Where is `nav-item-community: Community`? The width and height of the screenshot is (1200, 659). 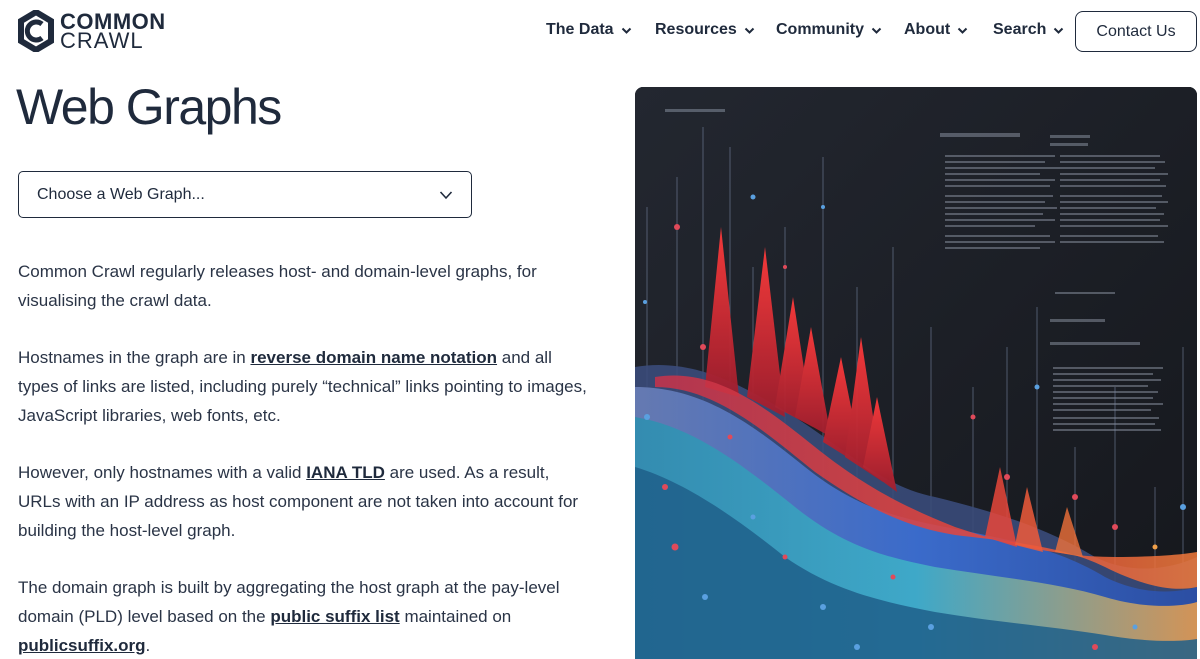 nav-item-community: Community is located at coordinates (829, 30).